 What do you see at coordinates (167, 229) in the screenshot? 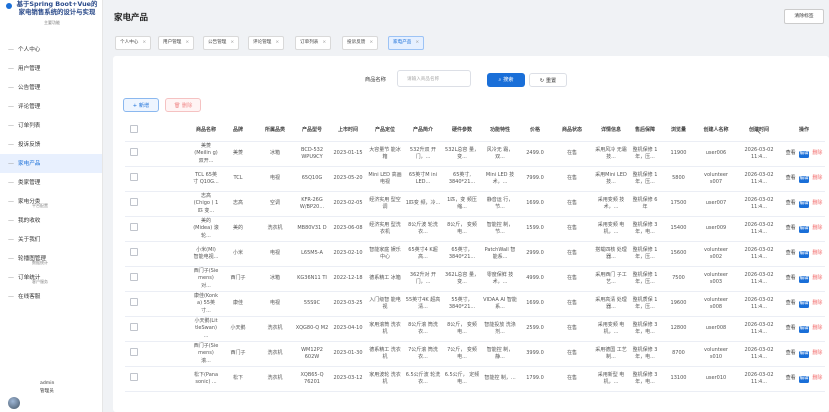
I see `row-index-cell` at bounding box center [167, 229].